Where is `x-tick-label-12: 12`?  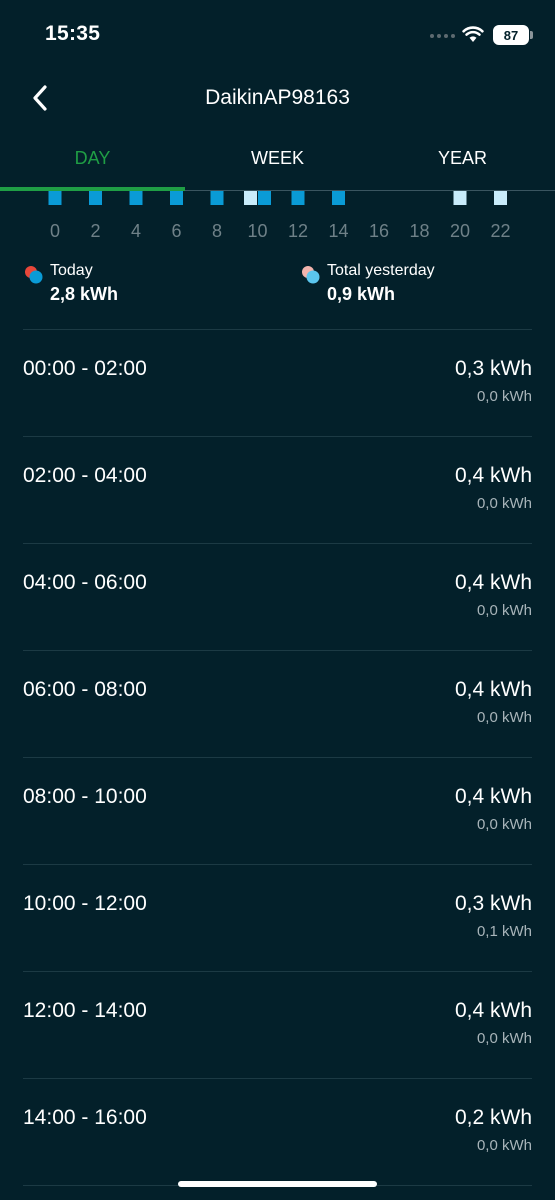
x-tick-label-12: 12 is located at coordinates (298, 231).